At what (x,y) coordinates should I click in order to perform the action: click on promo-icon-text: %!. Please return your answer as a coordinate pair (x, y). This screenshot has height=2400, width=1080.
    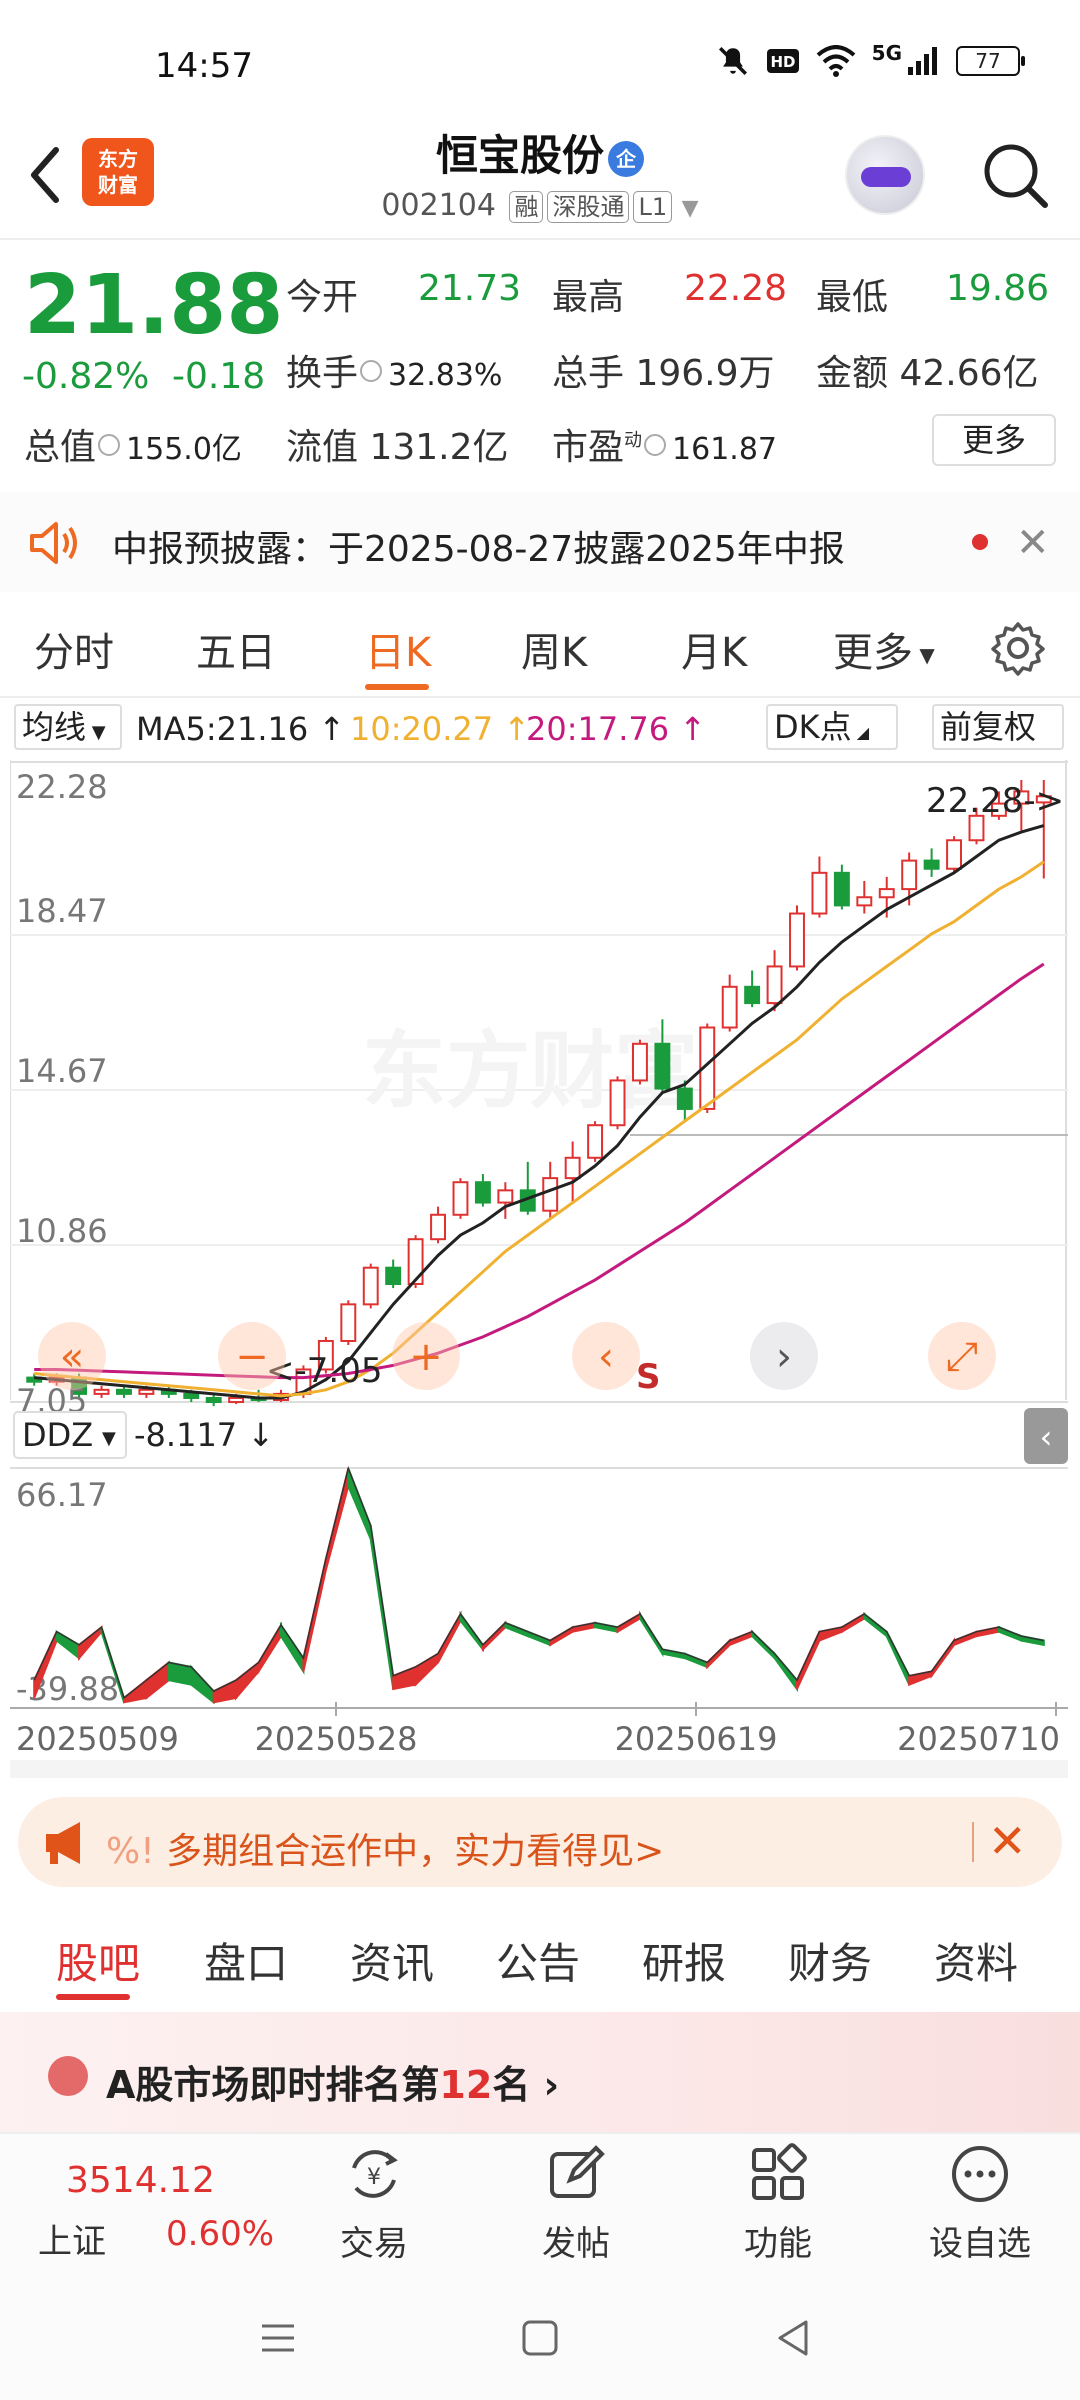
    Looking at the image, I should click on (130, 1851).